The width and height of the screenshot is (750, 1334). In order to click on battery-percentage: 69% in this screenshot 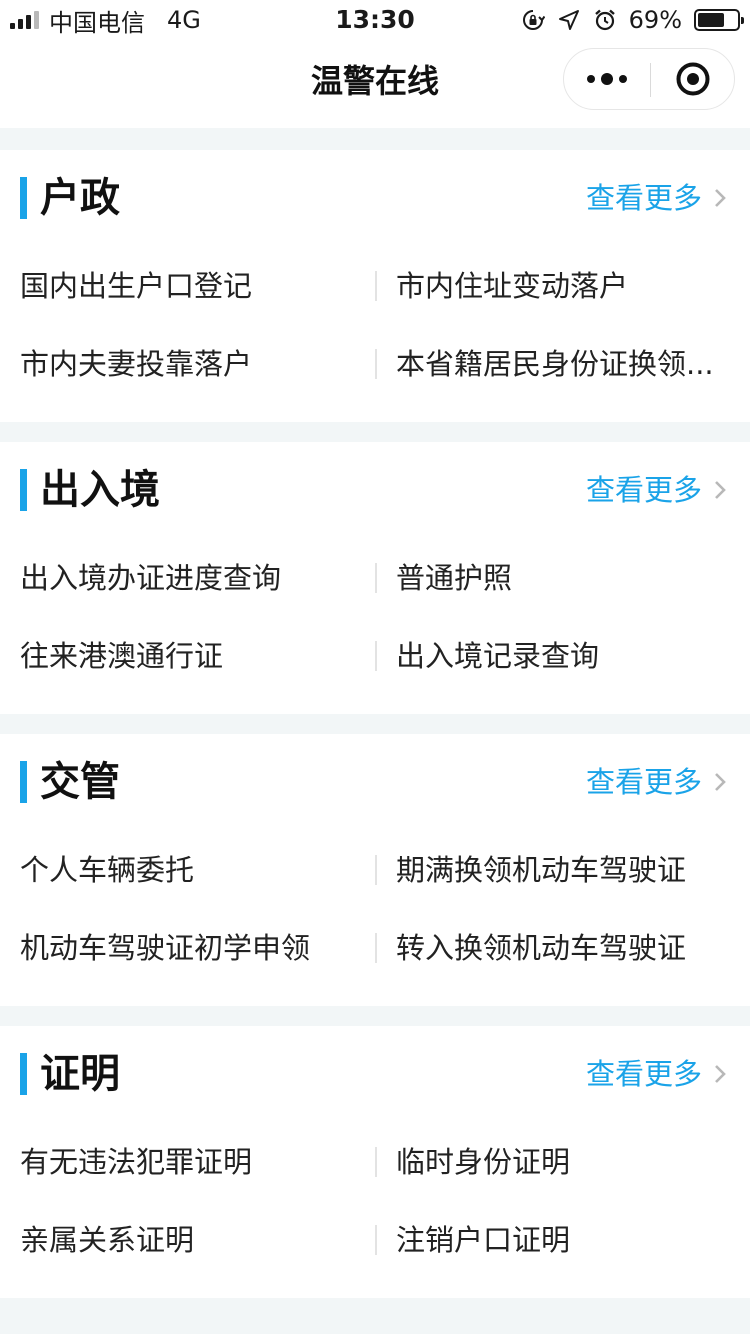, I will do `click(655, 20)`.